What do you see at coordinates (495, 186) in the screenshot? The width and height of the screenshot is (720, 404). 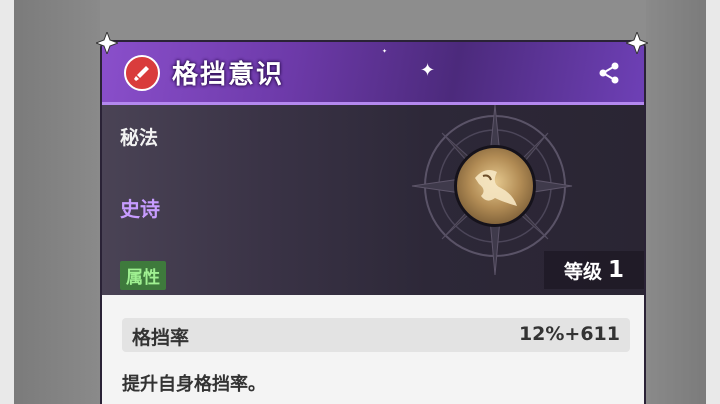 I see `relic-orb-icon` at bounding box center [495, 186].